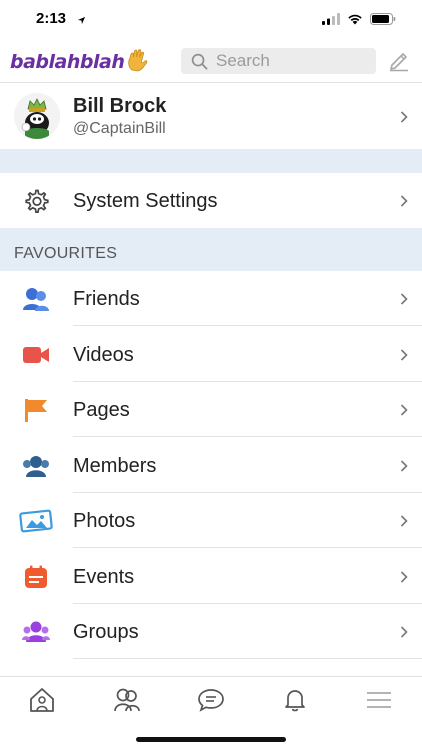 The height and width of the screenshot is (750, 422). Describe the element at coordinates (145, 201) in the screenshot. I see `system-settings-label: System Settings` at that location.